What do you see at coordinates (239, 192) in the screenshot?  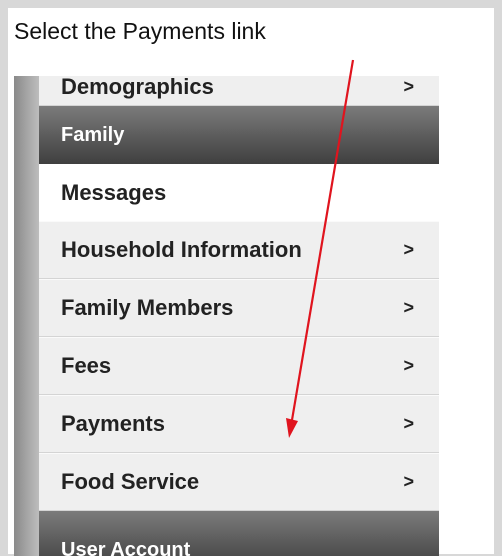 I see `menu-item-messages: Messages` at bounding box center [239, 192].